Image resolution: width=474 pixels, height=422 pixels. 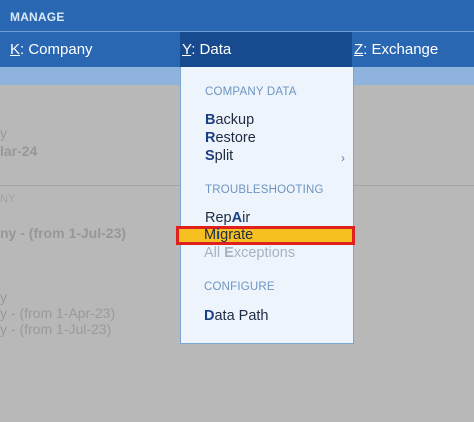 I want to click on bg-text-2: lar-24, so click(x=19, y=151).